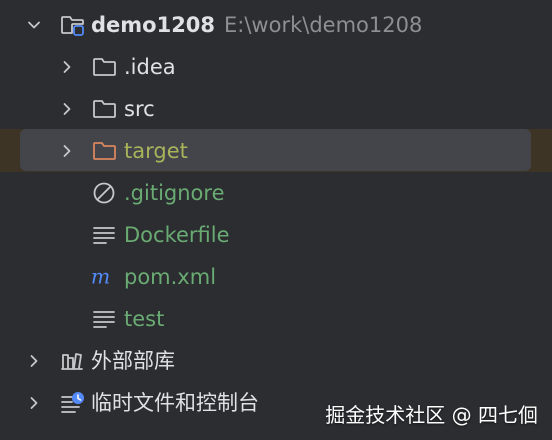  What do you see at coordinates (276, 193) in the screenshot?
I see `tree-item-gitignore: .gitignore` at bounding box center [276, 193].